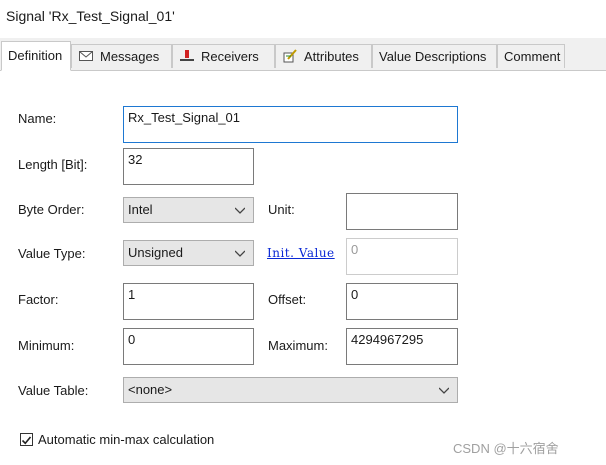 The image size is (606, 465). I want to click on maximum-label: Maximum:, so click(298, 345).